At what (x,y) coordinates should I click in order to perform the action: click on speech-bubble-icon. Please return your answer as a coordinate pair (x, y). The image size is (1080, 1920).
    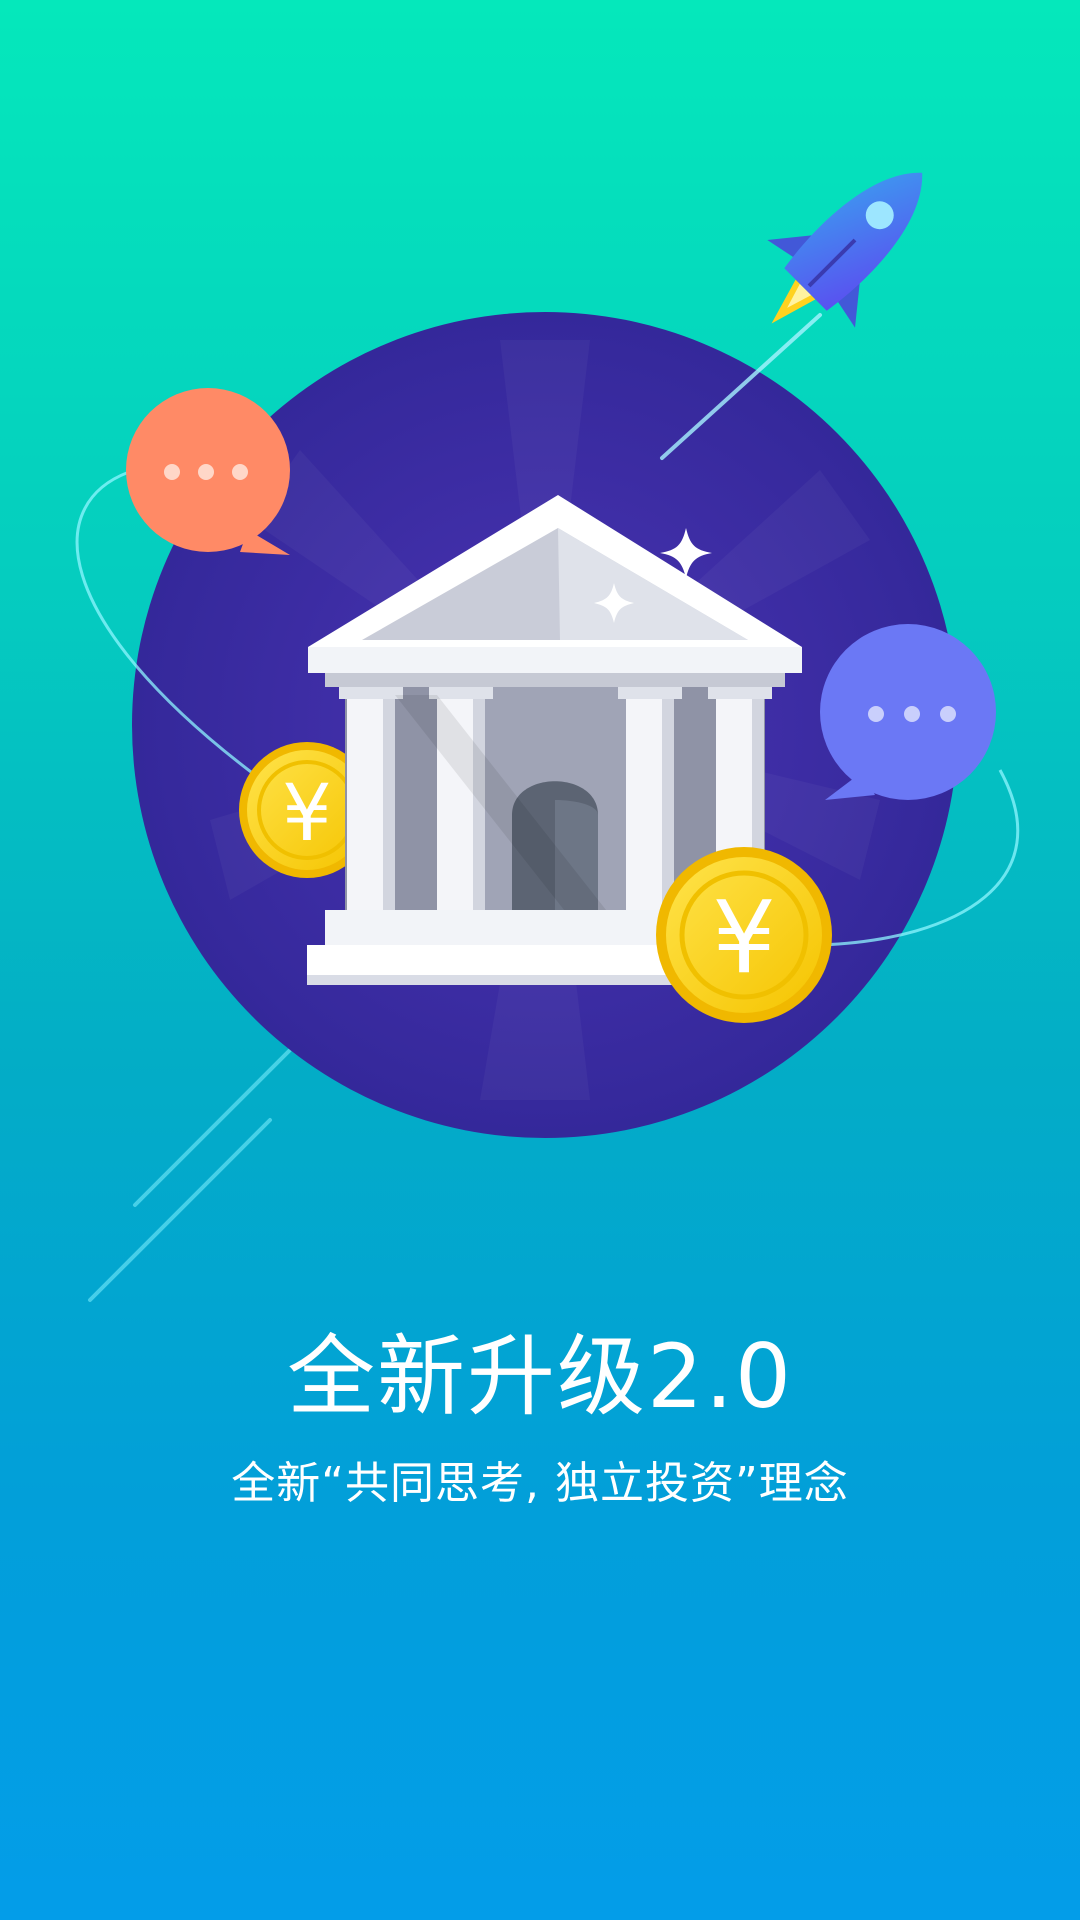
    Looking at the image, I should click on (908, 712).